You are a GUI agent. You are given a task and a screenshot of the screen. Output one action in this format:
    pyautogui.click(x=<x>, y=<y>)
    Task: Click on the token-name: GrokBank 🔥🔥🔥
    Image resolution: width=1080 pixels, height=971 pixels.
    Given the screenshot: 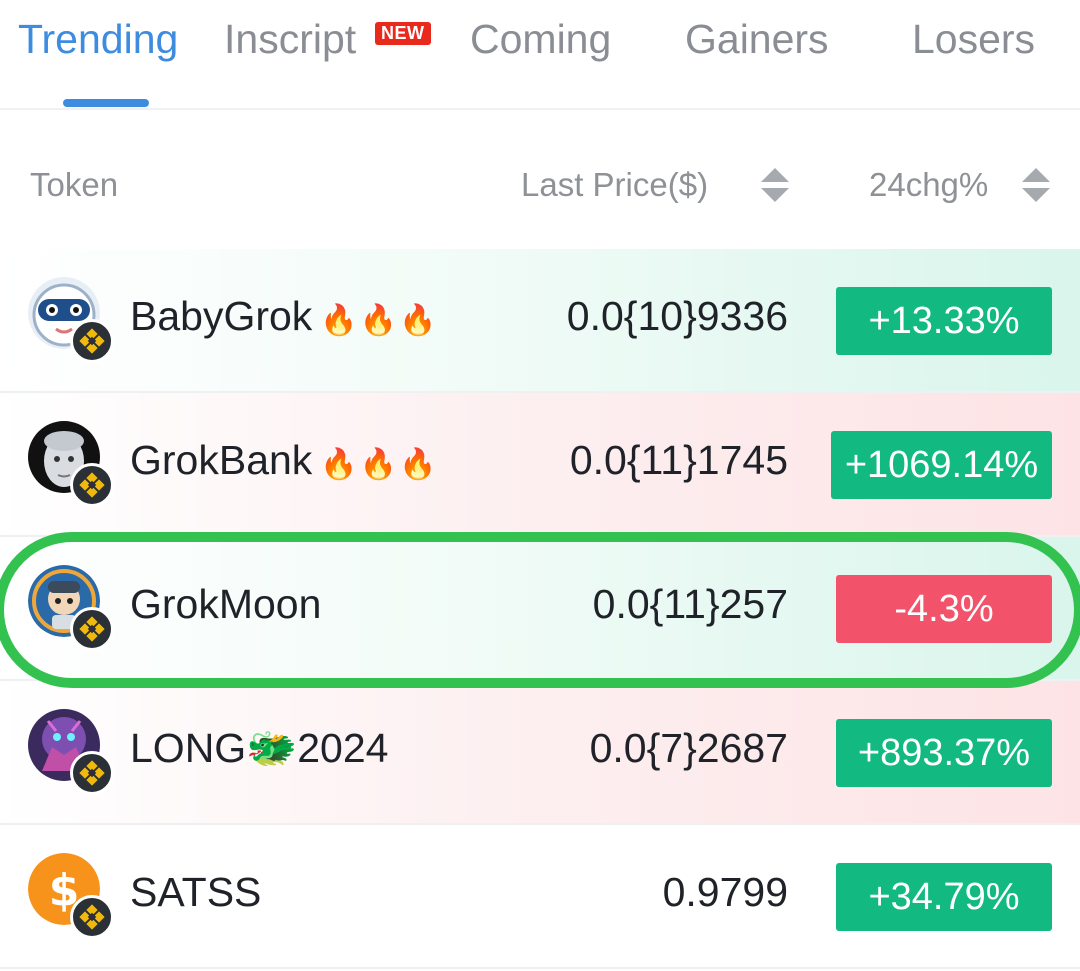 What is the action you would take?
    pyautogui.click(x=284, y=460)
    